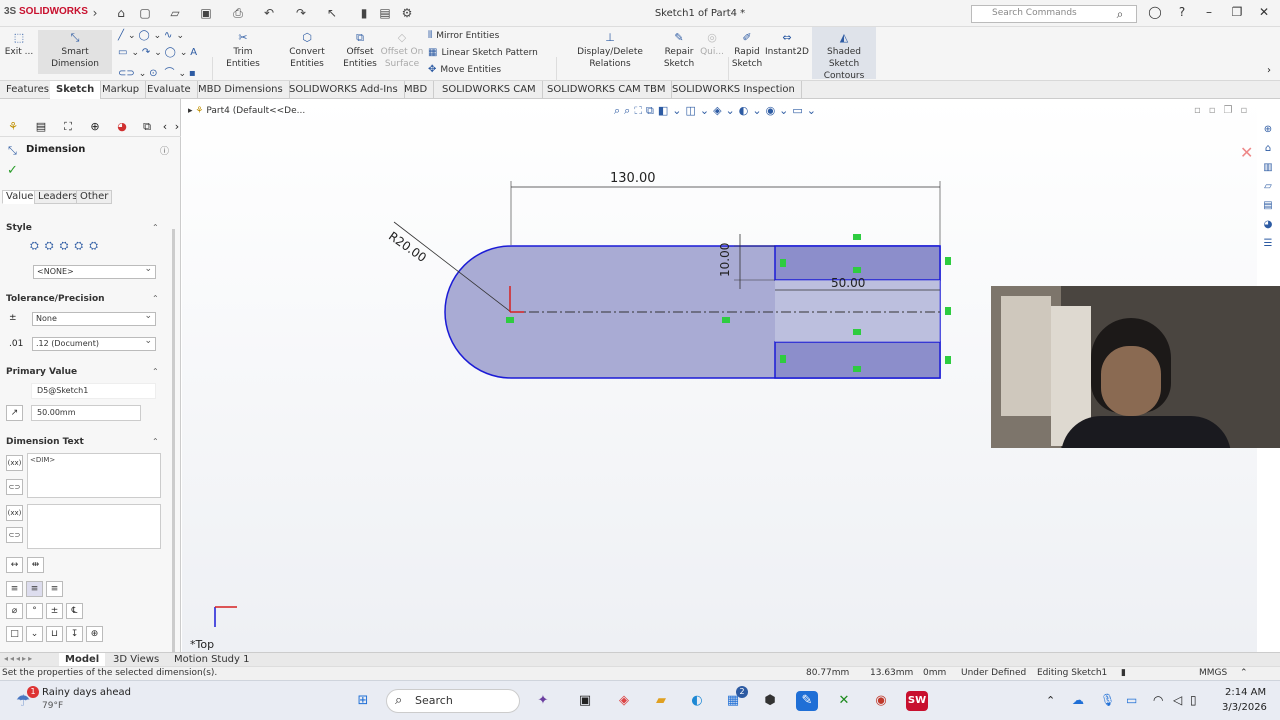 Image resolution: width=1280 pixels, height=720 pixels. What do you see at coordinates (159, 71) in the screenshot?
I see `slot-tool: ⊂⊃ ⌄ ⊙ ⌒ ⌄ ▪` at bounding box center [159, 71].